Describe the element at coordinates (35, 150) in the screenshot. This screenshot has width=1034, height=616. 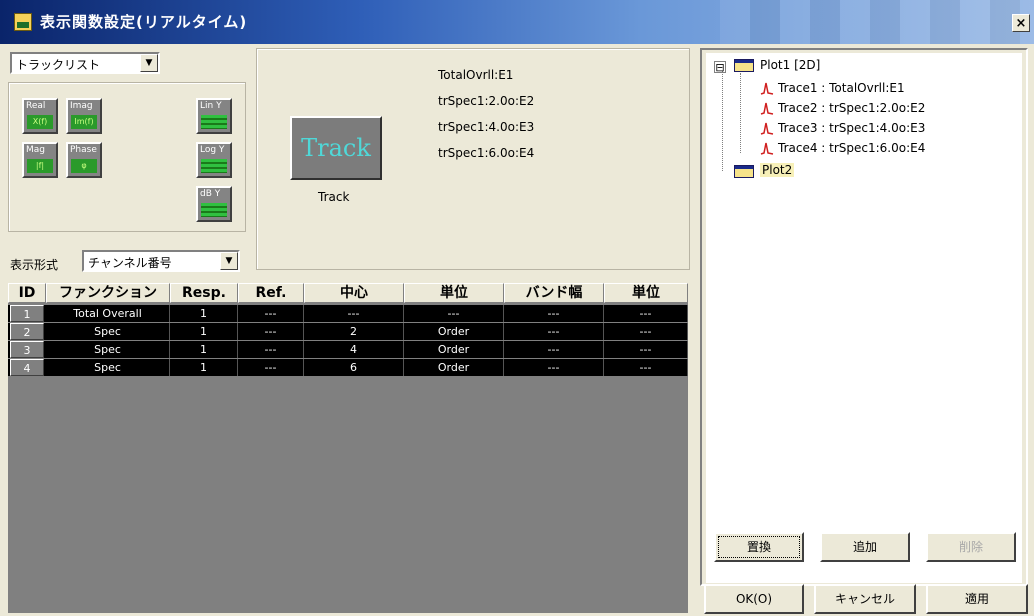
I see `mag-label: Mag` at that location.